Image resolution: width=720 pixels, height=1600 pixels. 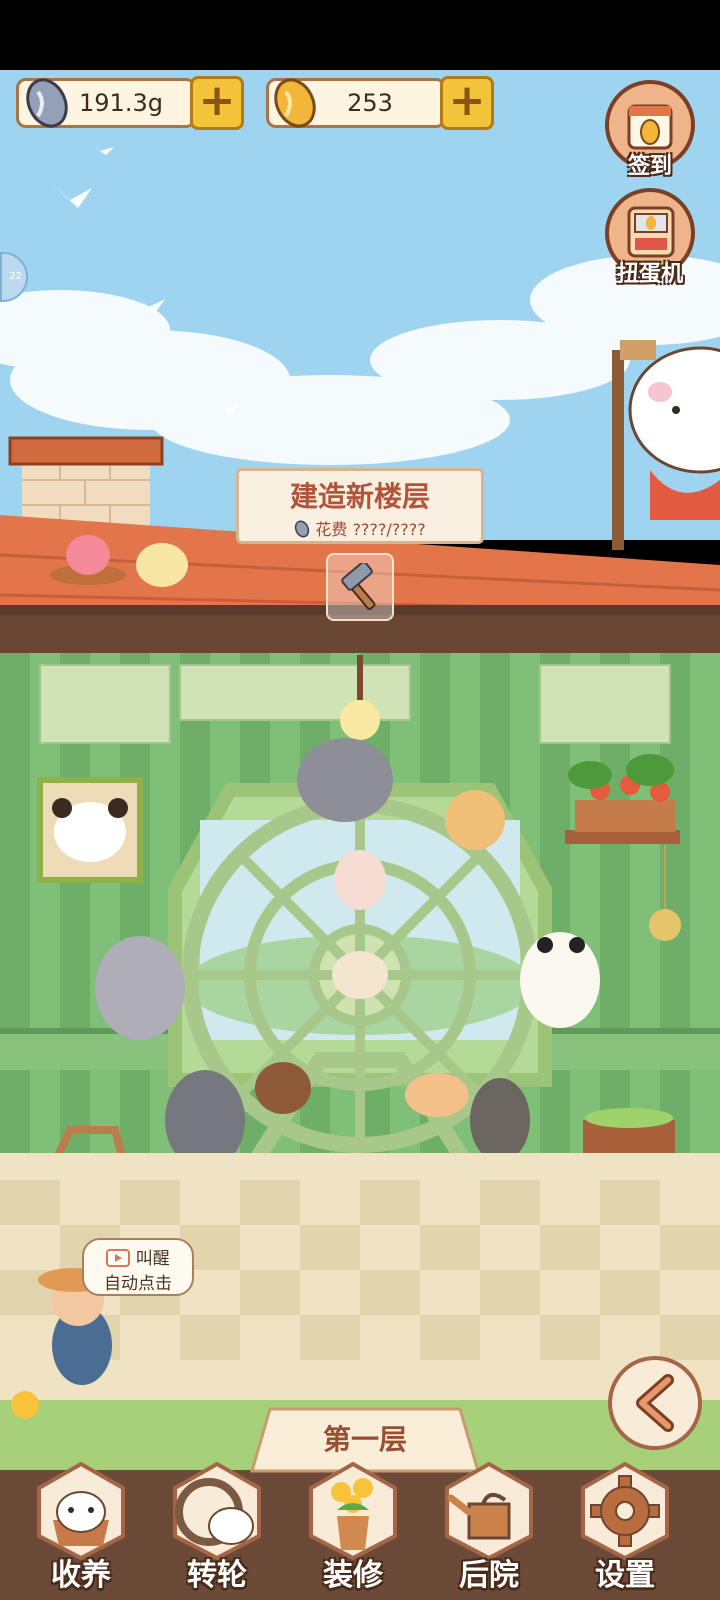 I want to click on nav-decorate: 装修, so click(x=353, y=1526).